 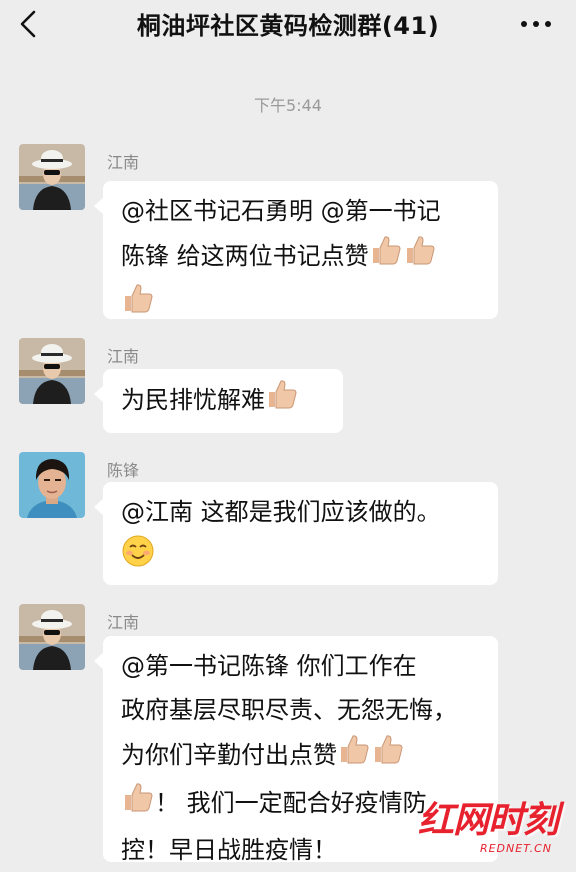 What do you see at coordinates (123, 470) in the screenshot?
I see `sender-name: 陈锋` at bounding box center [123, 470].